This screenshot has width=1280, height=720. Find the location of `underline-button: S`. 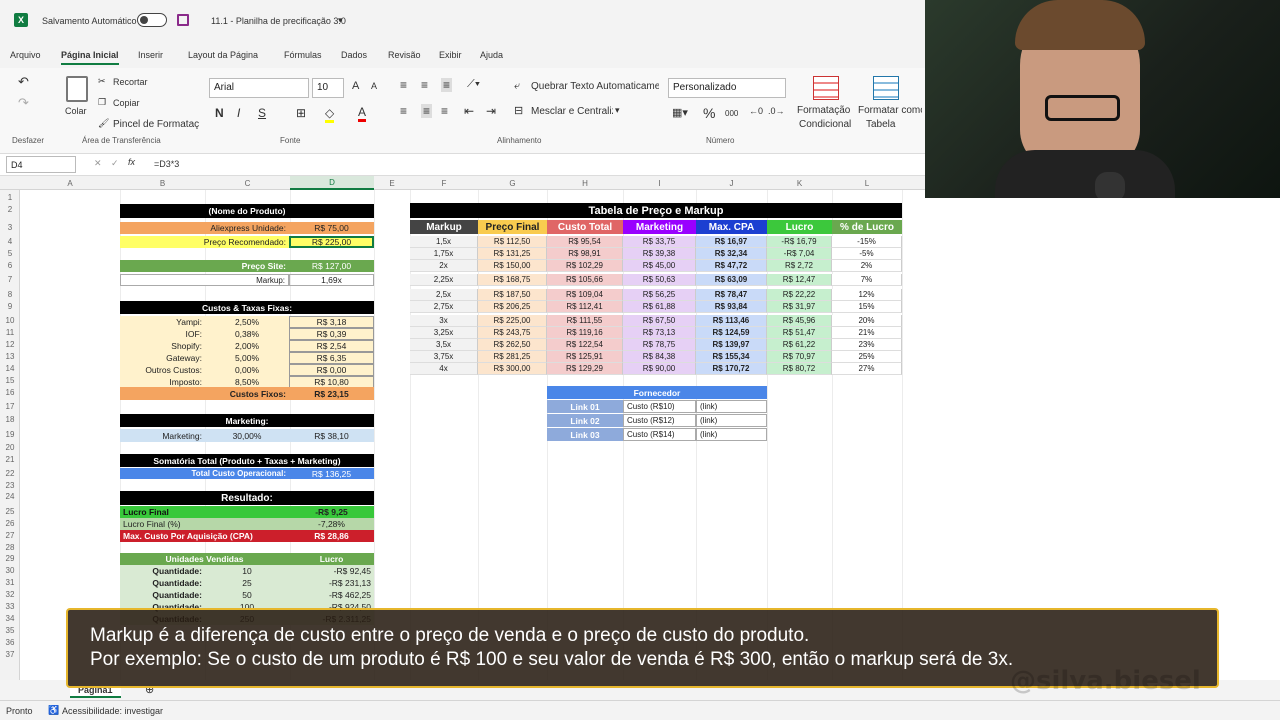

underline-button: S is located at coordinates (262, 113).